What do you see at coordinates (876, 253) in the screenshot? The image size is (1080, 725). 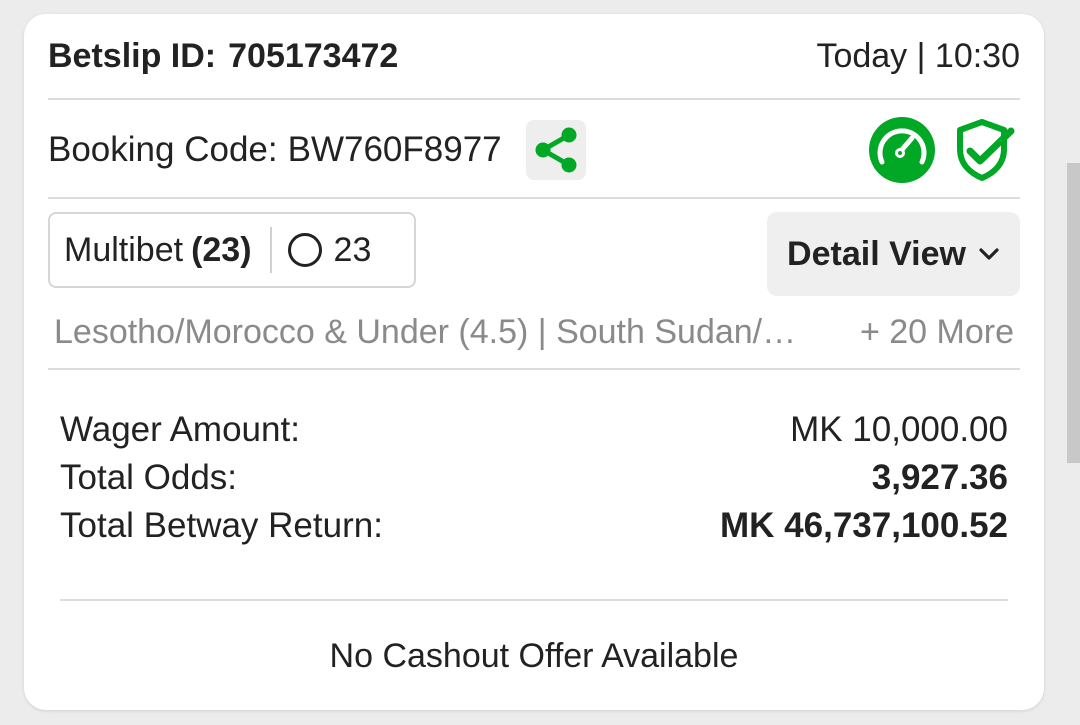 I see `detail-view-label: Detail View` at bounding box center [876, 253].